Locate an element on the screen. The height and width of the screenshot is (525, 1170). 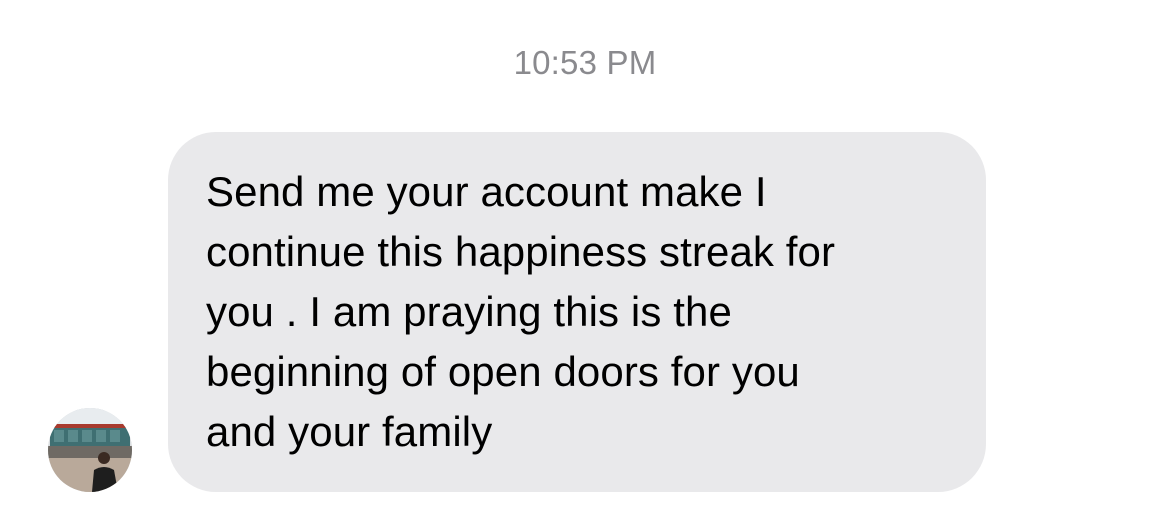
sender-avatar is located at coordinates (90, 450).